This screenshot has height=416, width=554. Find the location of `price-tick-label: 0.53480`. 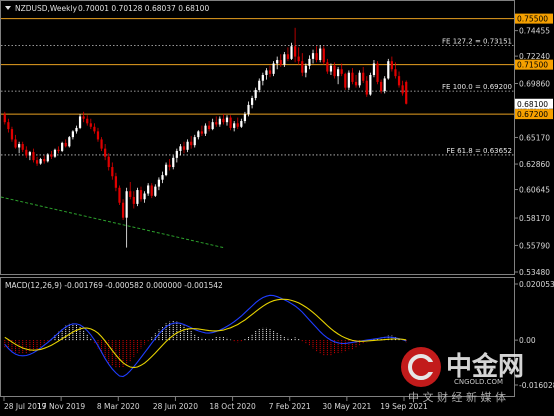

price-tick-label: 0.53480 is located at coordinates (534, 272).